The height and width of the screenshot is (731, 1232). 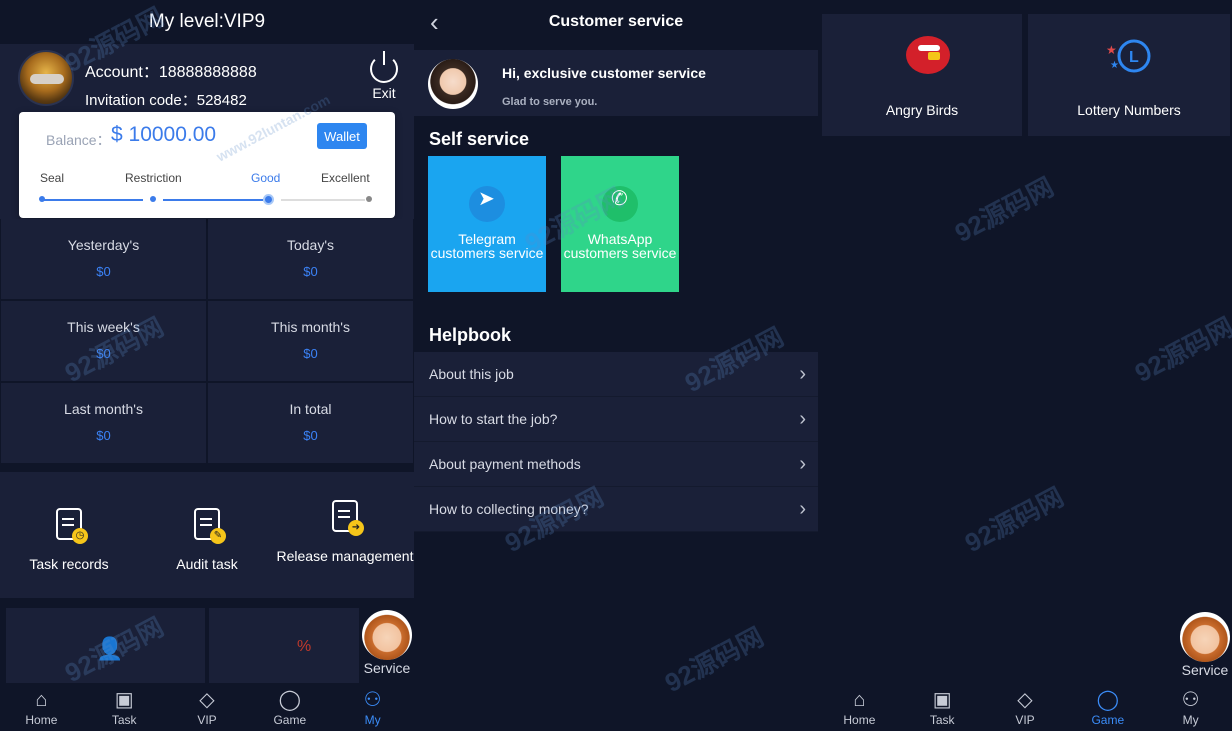 What do you see at coordinates (487, 204) in the screenshot?
I see `telegram-icon: ➤` at bounding box center [487, 204].